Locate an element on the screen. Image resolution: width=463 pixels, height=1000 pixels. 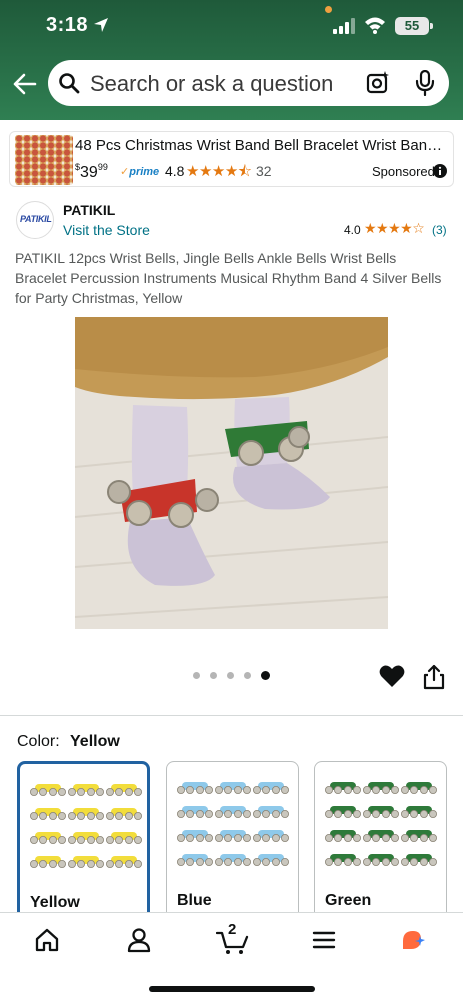
brand-logo-text: PATIKIL is located at coordinates (36, 219).